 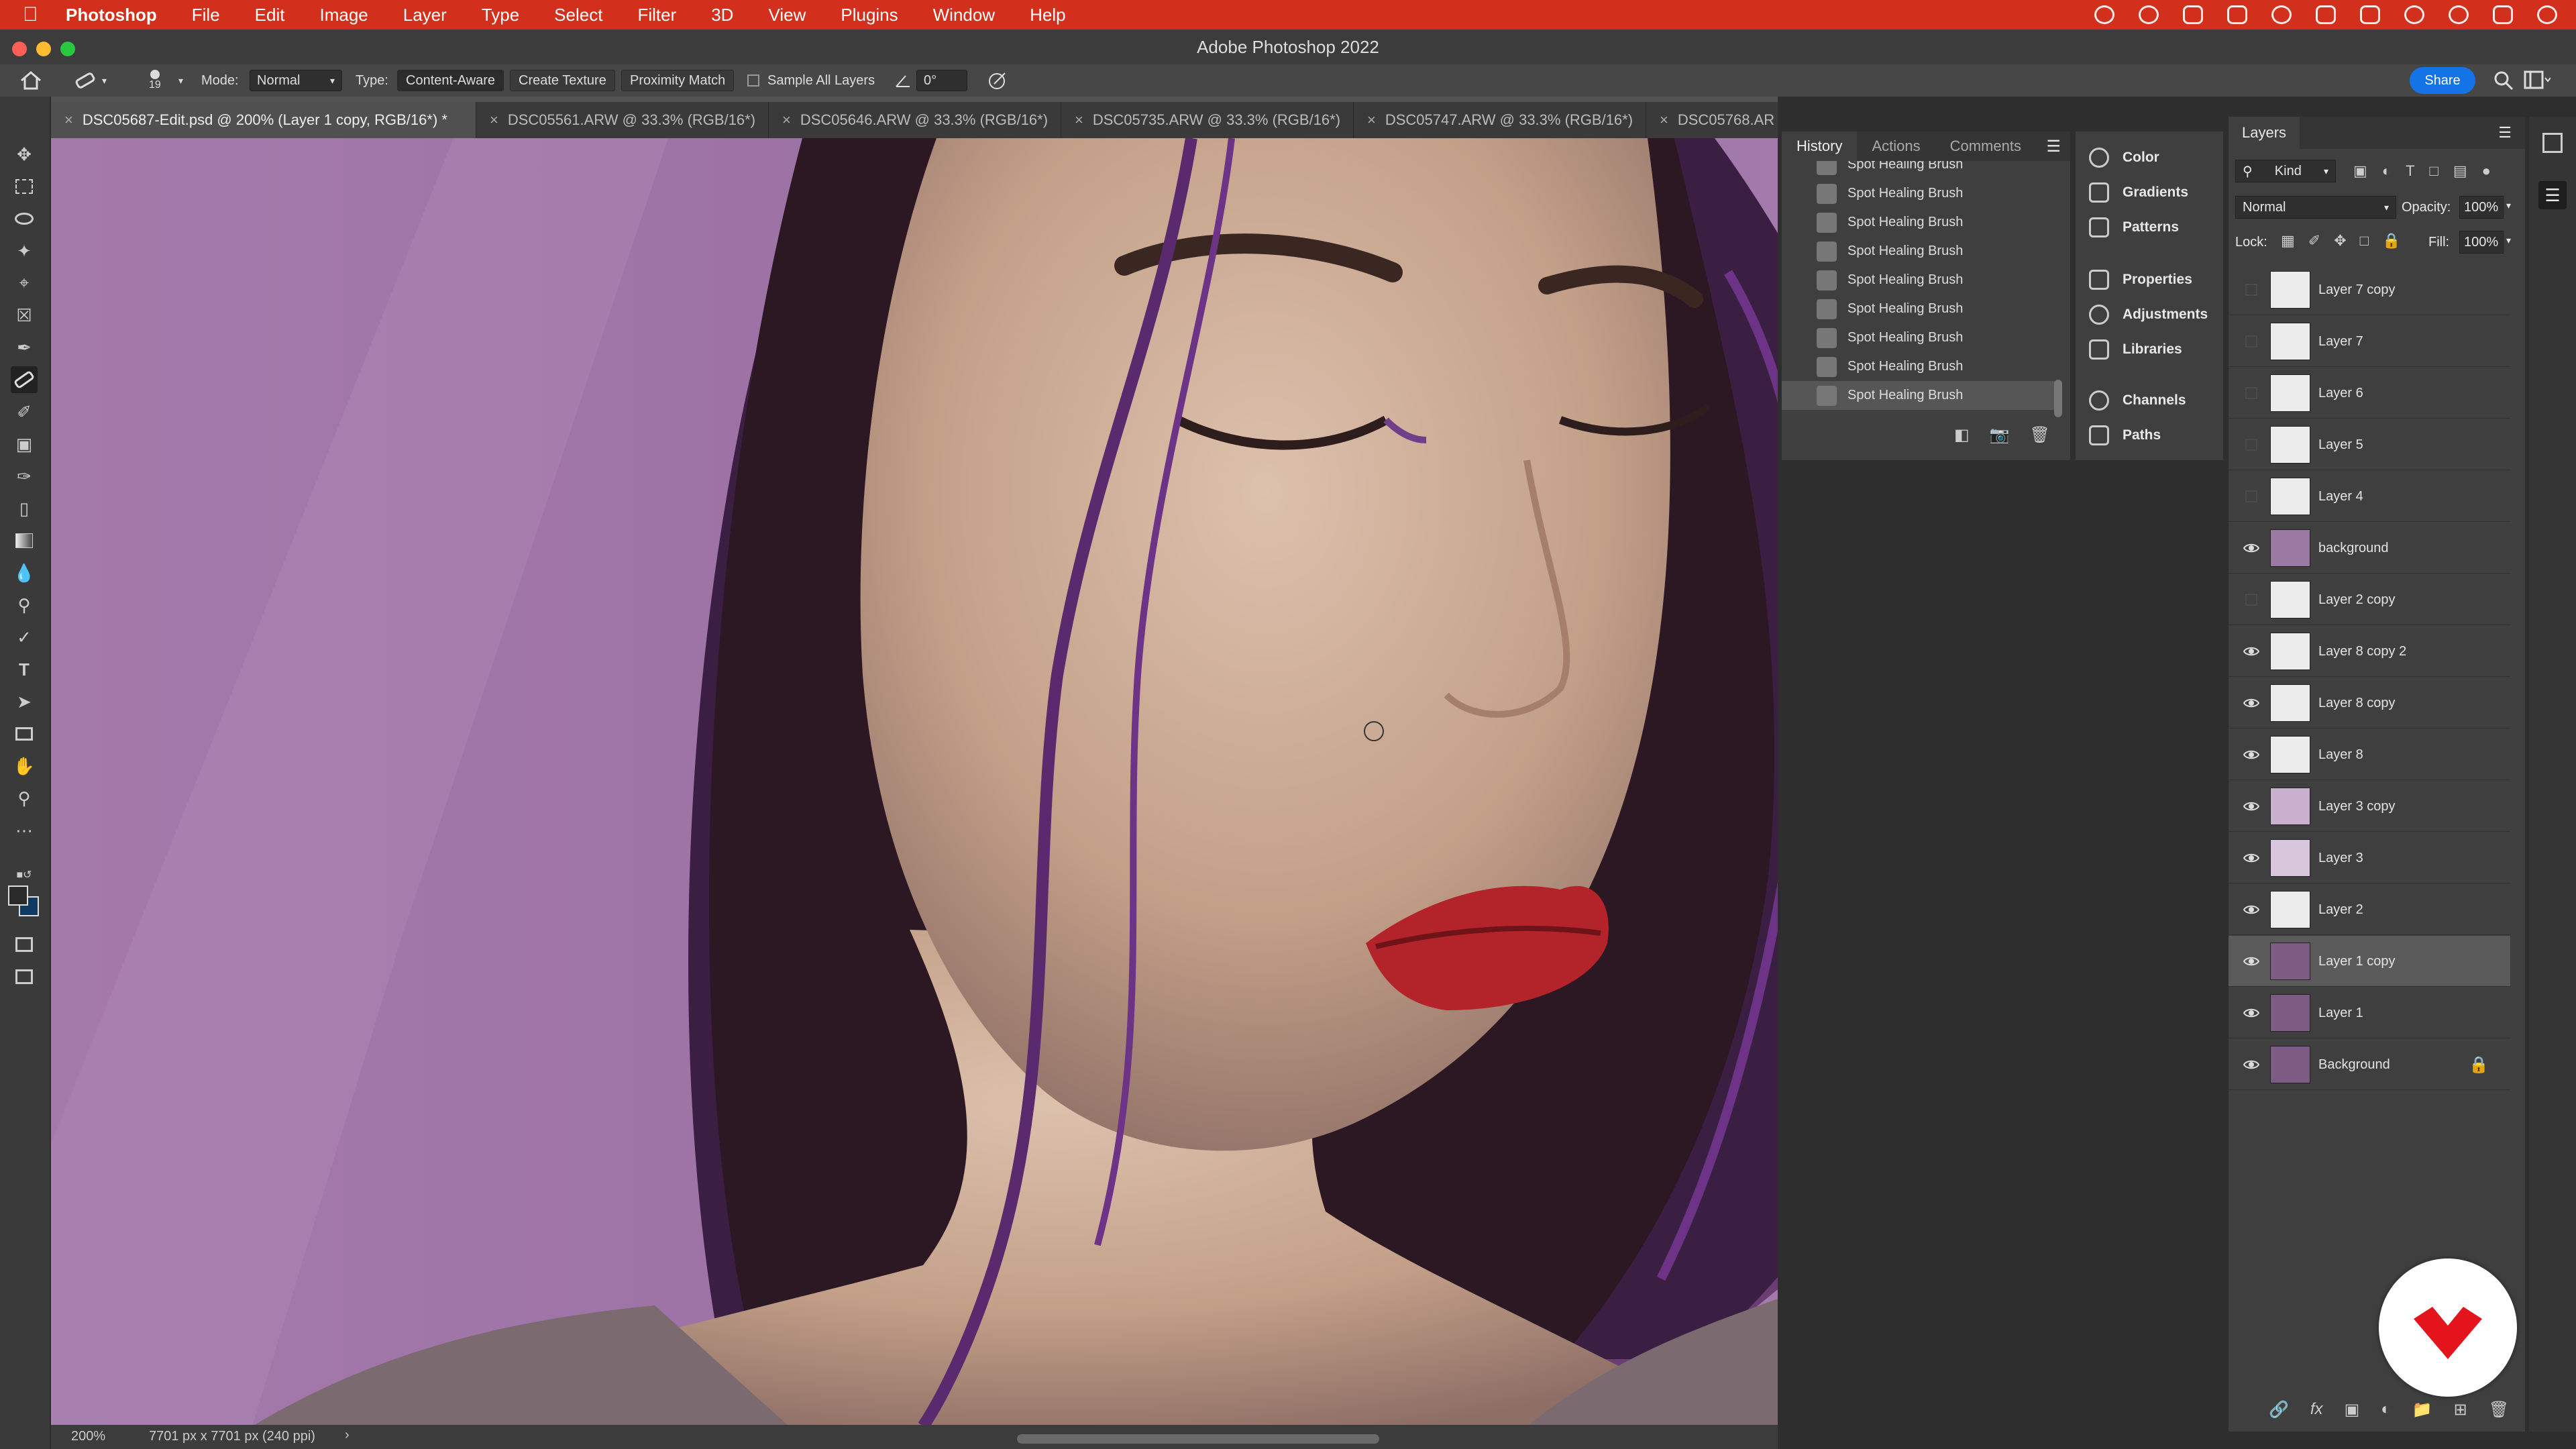 I want to click on brush-tool-icon: ✐, so click(x=24, y=411).